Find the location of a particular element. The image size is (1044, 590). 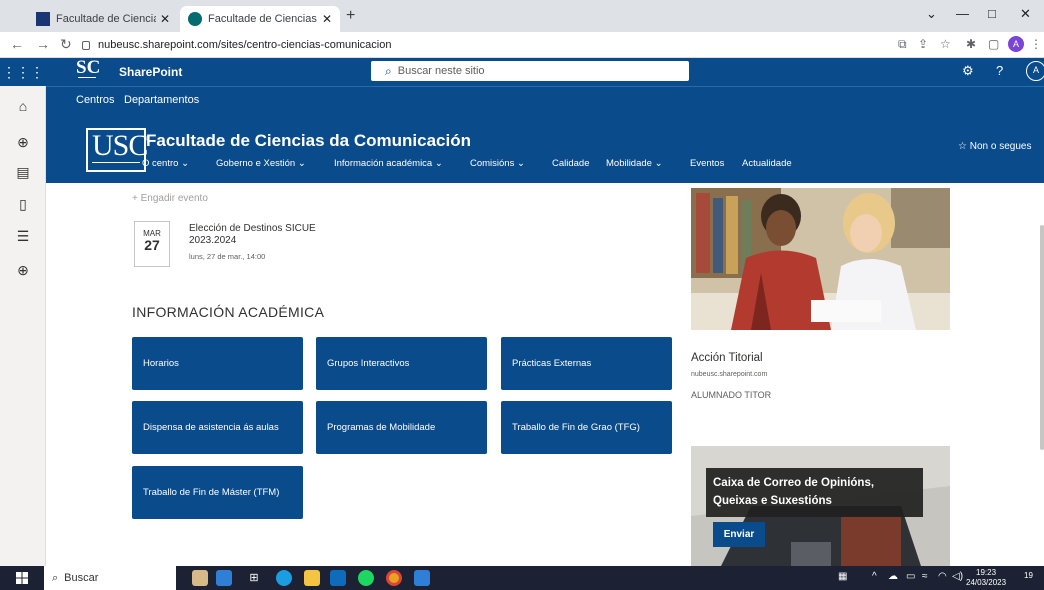

nav-item-mobilidade: Mobilidade ⌄ is located at coordinates (634, 163).